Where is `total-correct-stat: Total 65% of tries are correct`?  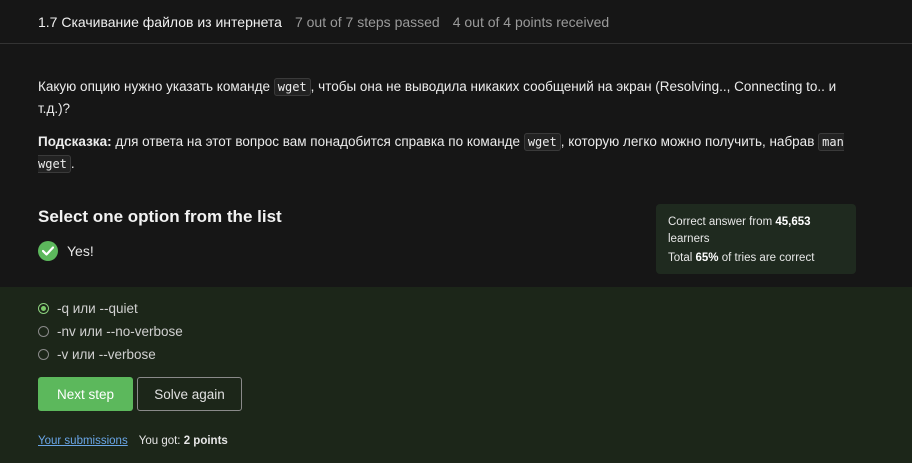
total-correct-stat: Total 65% of tries are correct is located at coordinates (741, 258).